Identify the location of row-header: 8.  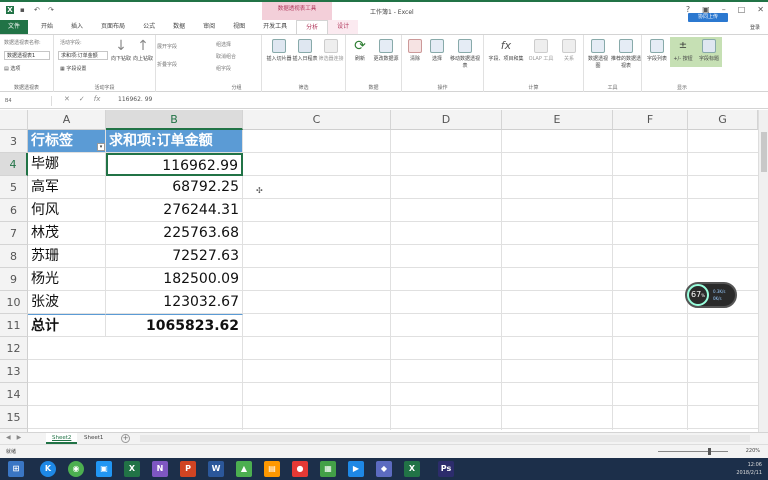
(14, 256).